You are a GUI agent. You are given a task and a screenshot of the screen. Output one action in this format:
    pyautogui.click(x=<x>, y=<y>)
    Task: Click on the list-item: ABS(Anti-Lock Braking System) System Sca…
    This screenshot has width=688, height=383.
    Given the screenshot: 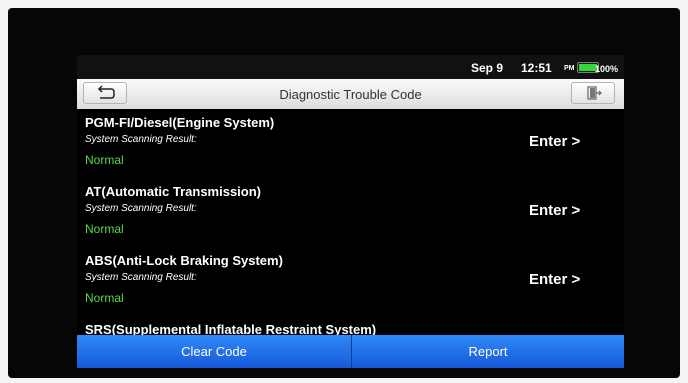 What is the action you would take?
    pyautogui.click(x=350, y=282)
    